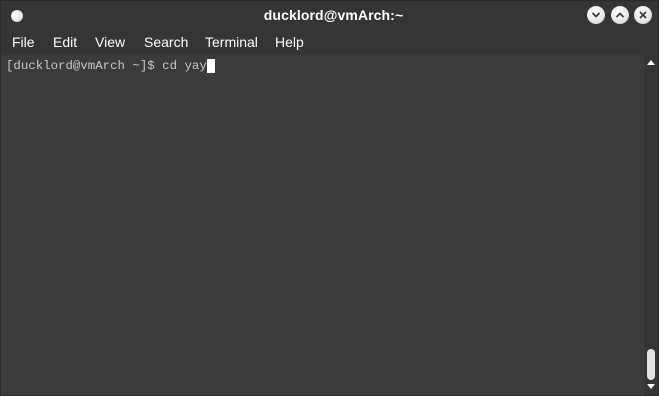 This screenshot has width=659, height=396. I want to click on menu-edit: Edit, so click(65, 42).